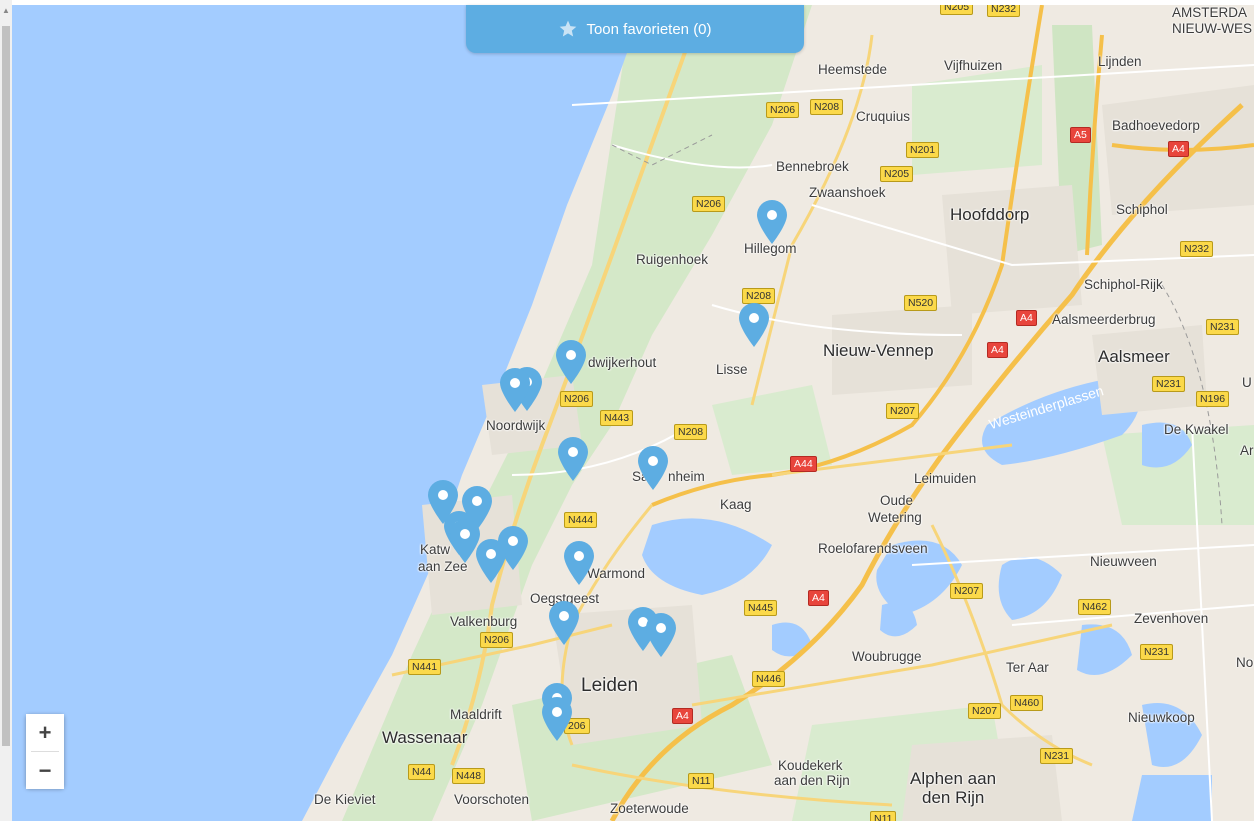 This screenshot has width=1254, height=821. Describe the element at coordinates (484, 621) in the screenshot. I see `place-label-valkenburg: Valkenburg` at that location.